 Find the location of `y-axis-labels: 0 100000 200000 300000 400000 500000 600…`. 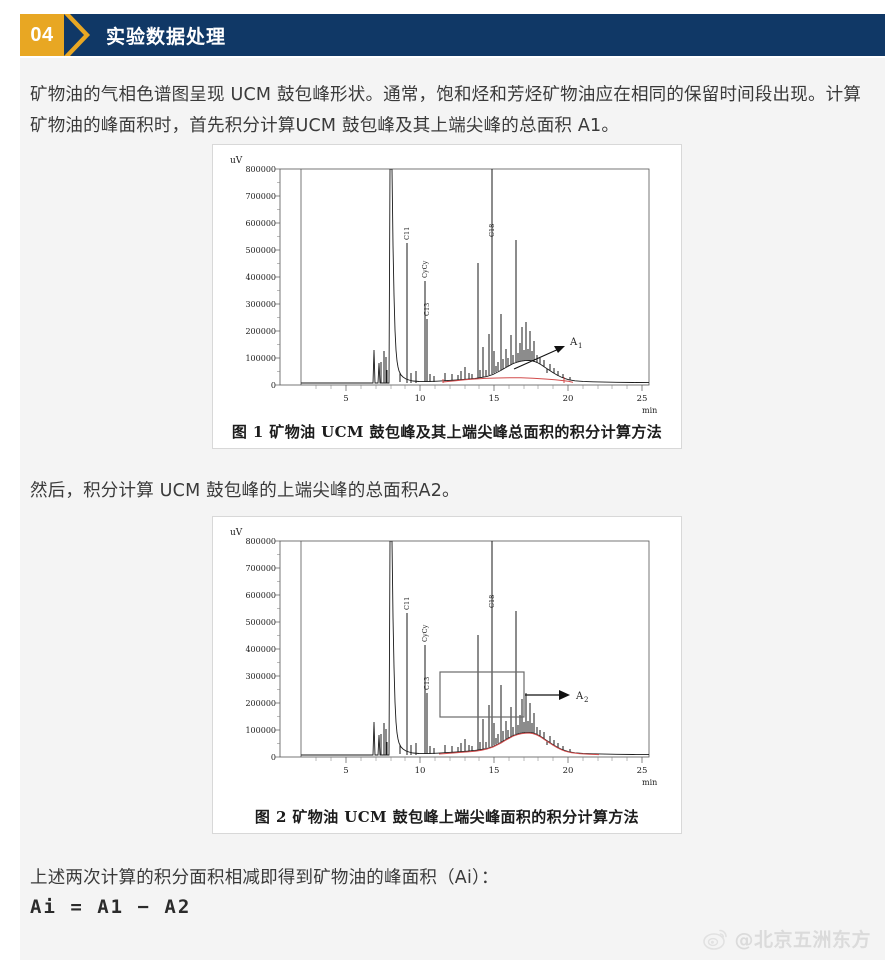

y-axis-labels: 0 100000 200000 300000 400000 500000 600… is located at coordinates (260, 277).